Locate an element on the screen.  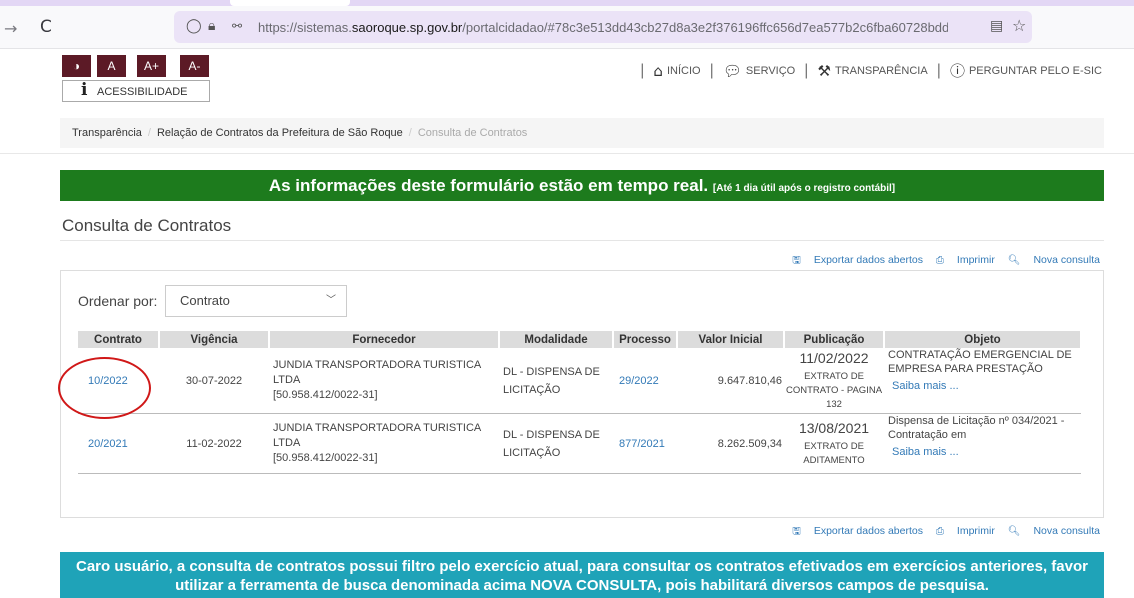
info-circle-icon: ⓘ is located at coordinates (957, 71).